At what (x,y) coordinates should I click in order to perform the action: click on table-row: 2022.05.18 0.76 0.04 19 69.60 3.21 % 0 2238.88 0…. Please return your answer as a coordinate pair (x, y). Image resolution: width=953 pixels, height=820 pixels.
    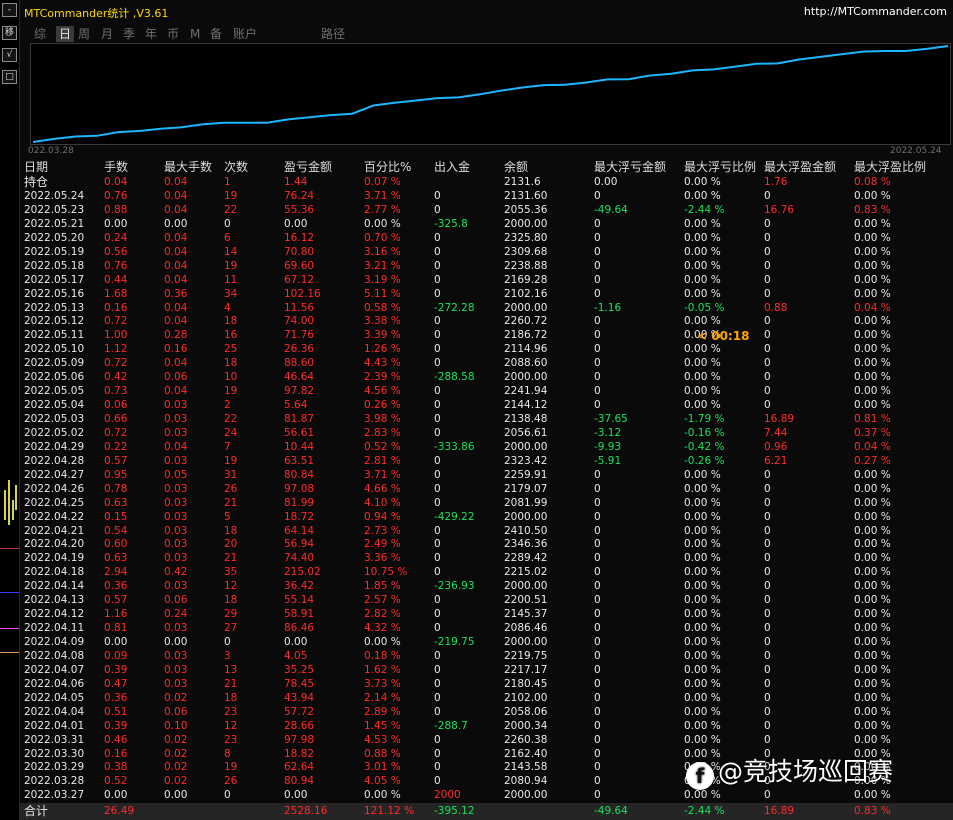
    Looking at the image, I should click on (486, 266).